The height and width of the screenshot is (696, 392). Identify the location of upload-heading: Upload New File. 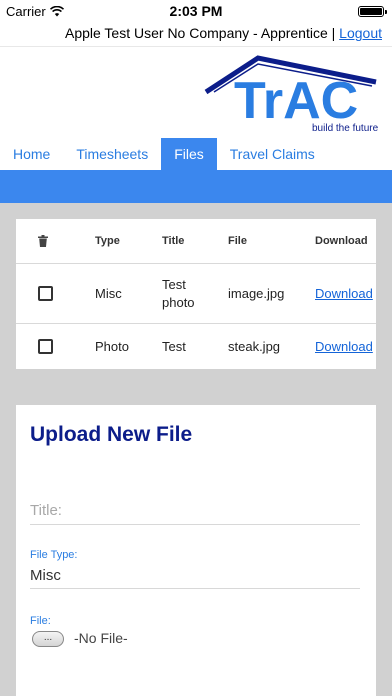
(111, 434).